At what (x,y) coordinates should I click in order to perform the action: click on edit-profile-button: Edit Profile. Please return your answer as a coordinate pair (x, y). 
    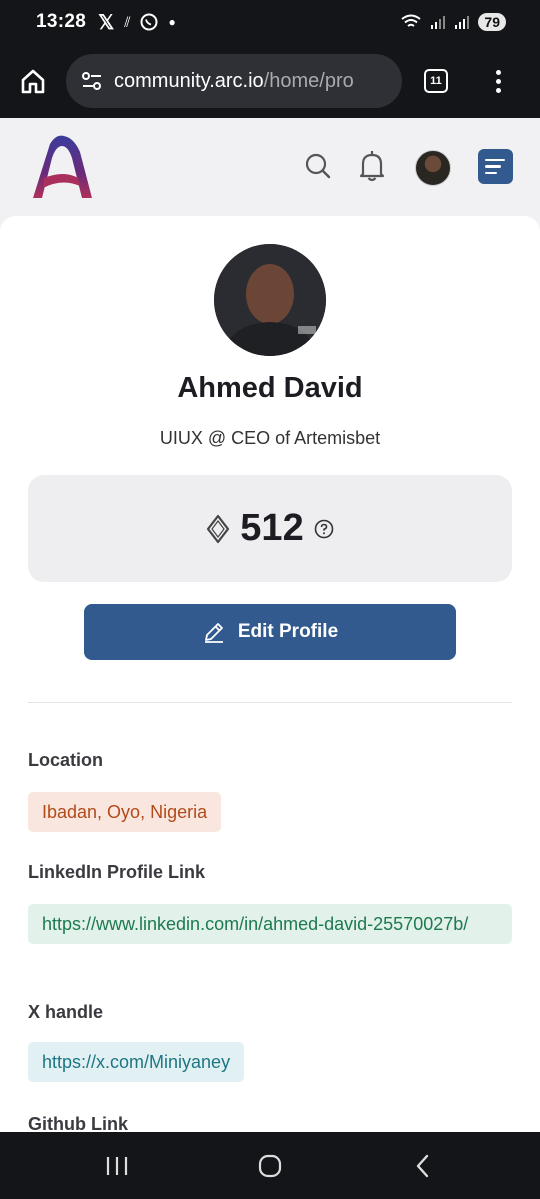
    Looking at the image, I should click on (270, 632).